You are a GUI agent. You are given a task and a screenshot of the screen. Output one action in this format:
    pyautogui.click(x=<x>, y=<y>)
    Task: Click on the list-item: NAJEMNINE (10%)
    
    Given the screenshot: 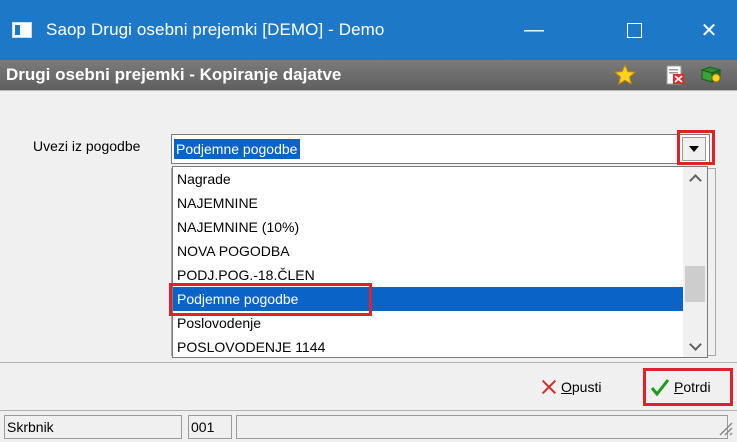 What is the action you would take?
    pyautogui.click(x=428, y=227)
    